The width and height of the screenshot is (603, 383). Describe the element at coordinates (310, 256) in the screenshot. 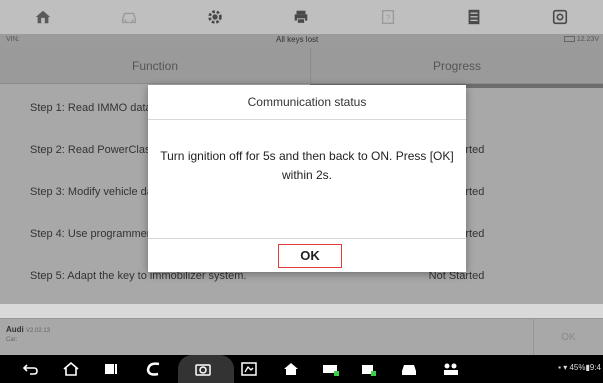

I see `dialog-ok-button: OK` at that location.